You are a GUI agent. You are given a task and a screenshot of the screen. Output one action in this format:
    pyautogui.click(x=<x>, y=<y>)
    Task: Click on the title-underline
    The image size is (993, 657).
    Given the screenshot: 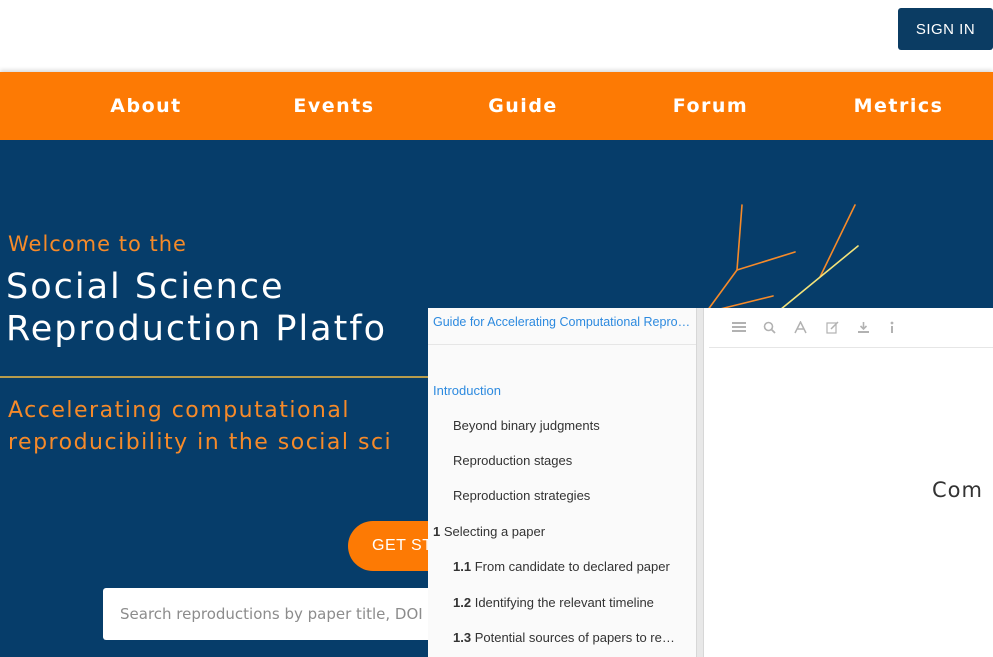 What is the action you would take?
    pyautogui.click(x=220, y=377)
    